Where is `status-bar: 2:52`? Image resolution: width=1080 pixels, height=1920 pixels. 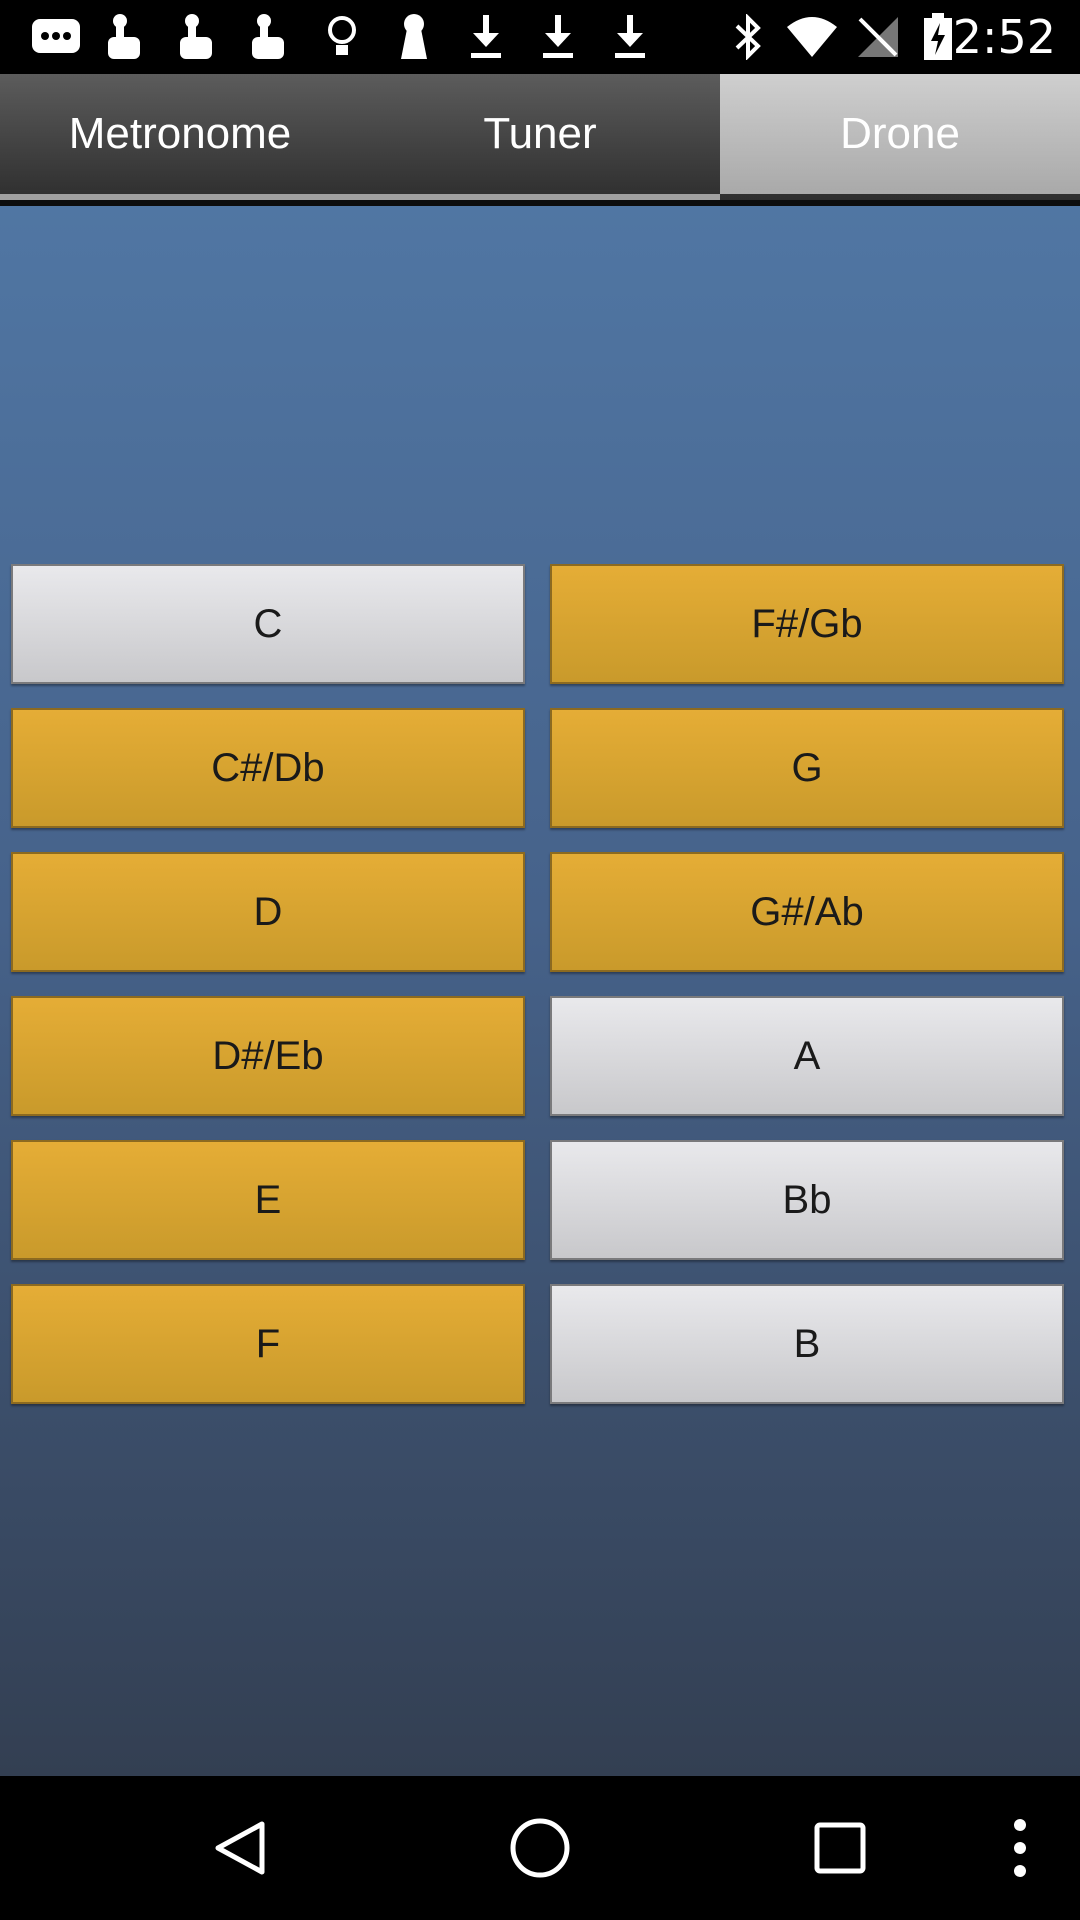
status-bar: 2:52 is located at coordinates (540, 37).